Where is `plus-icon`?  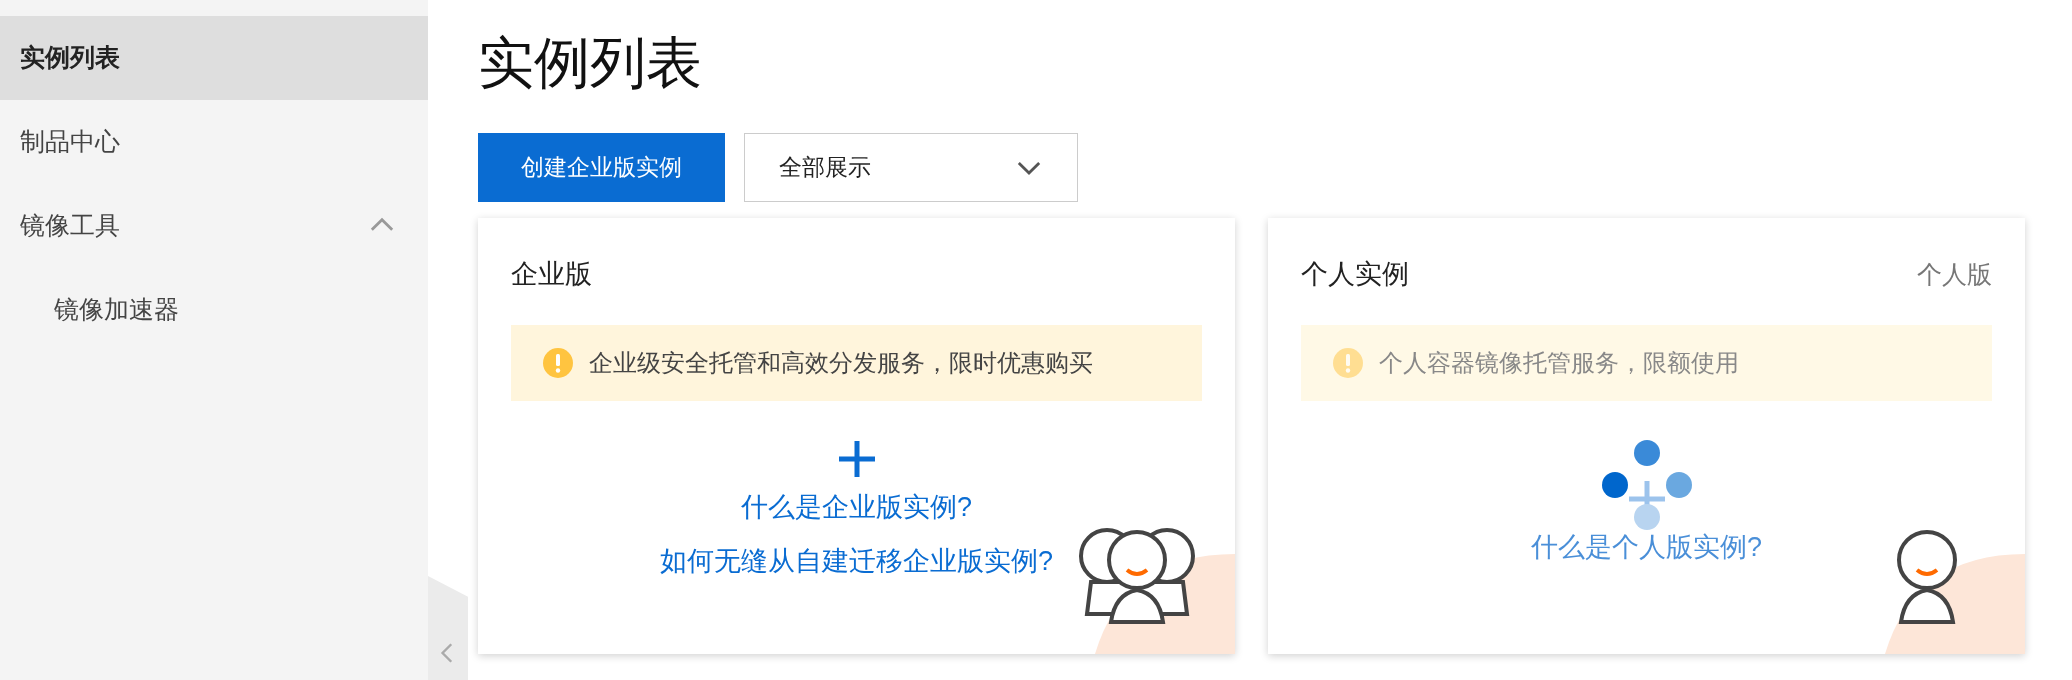 plus-icon is located at coordinates (856, 458).